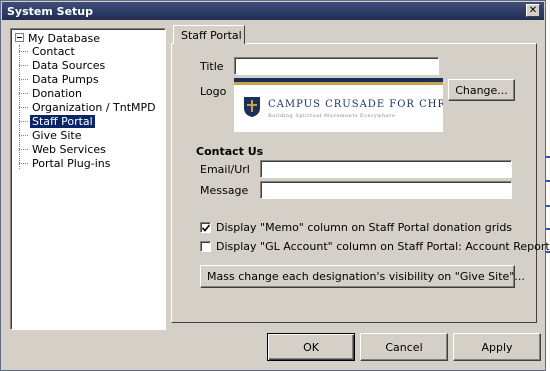 This screenshot has height=371, width=550. Describe the element at coordinates (336, 66) in the screenshot. I see `title-input` at that location.